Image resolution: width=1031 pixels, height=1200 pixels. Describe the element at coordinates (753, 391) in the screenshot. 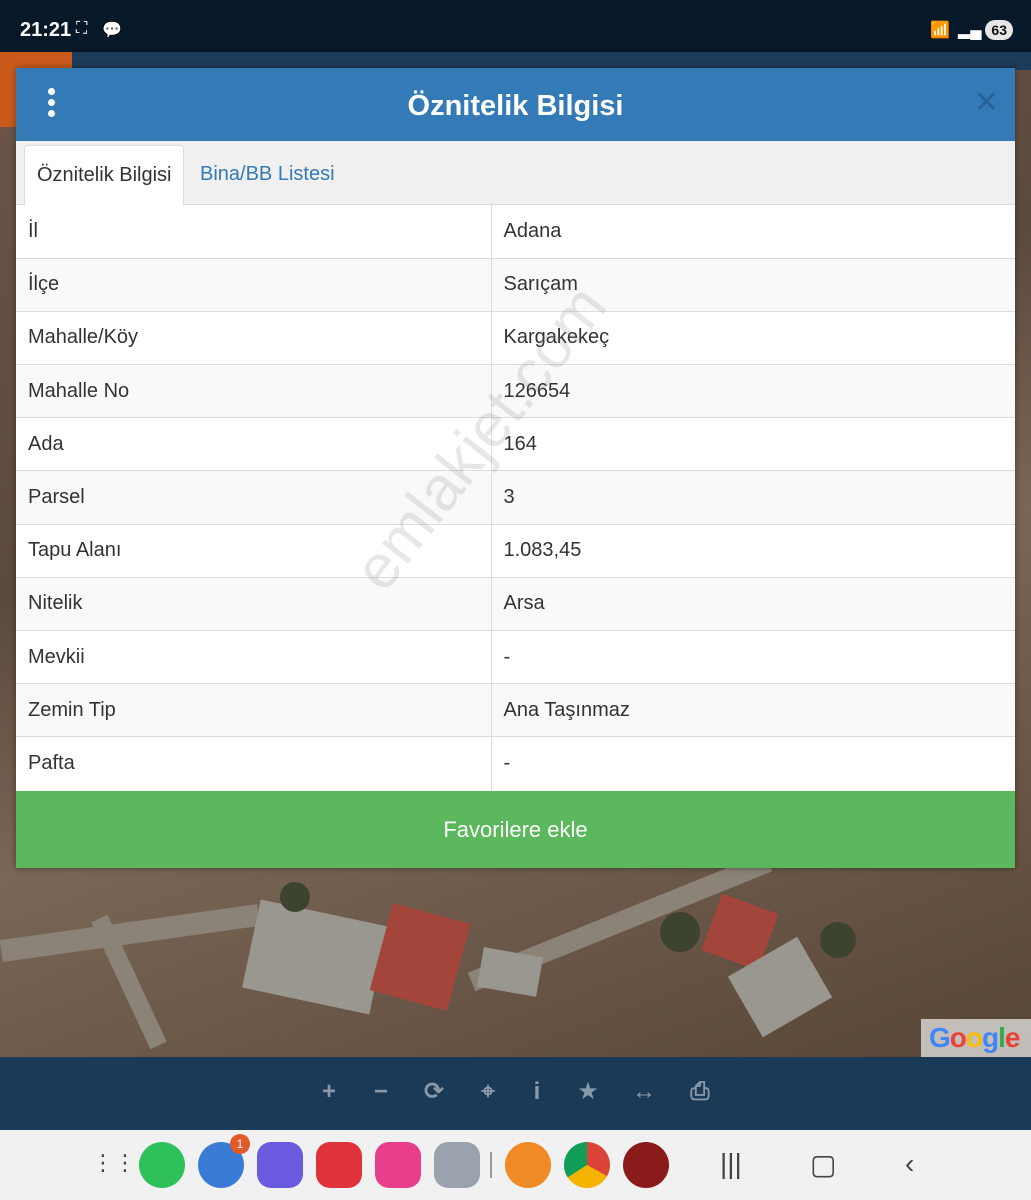

I see `attribute-value: 126654` at that location.